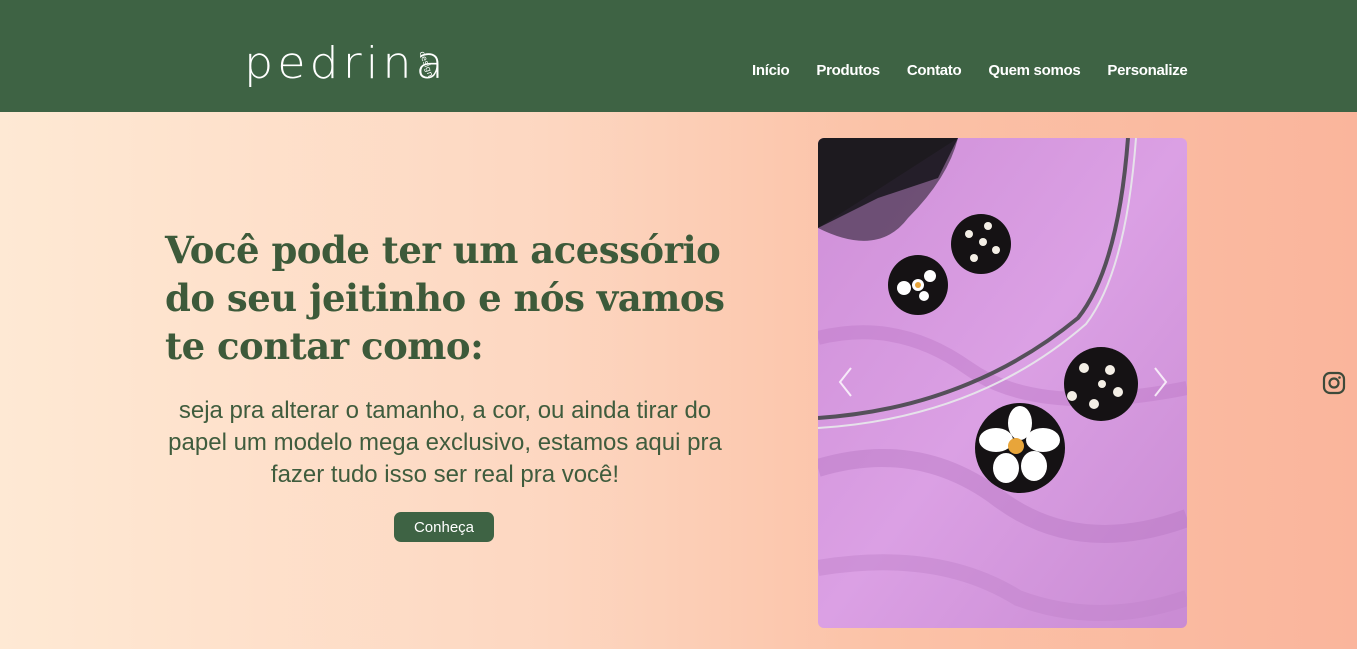 This screenshot has height=649, width=1357. I want to click on chevron-right-icon, so click(1160, 382).